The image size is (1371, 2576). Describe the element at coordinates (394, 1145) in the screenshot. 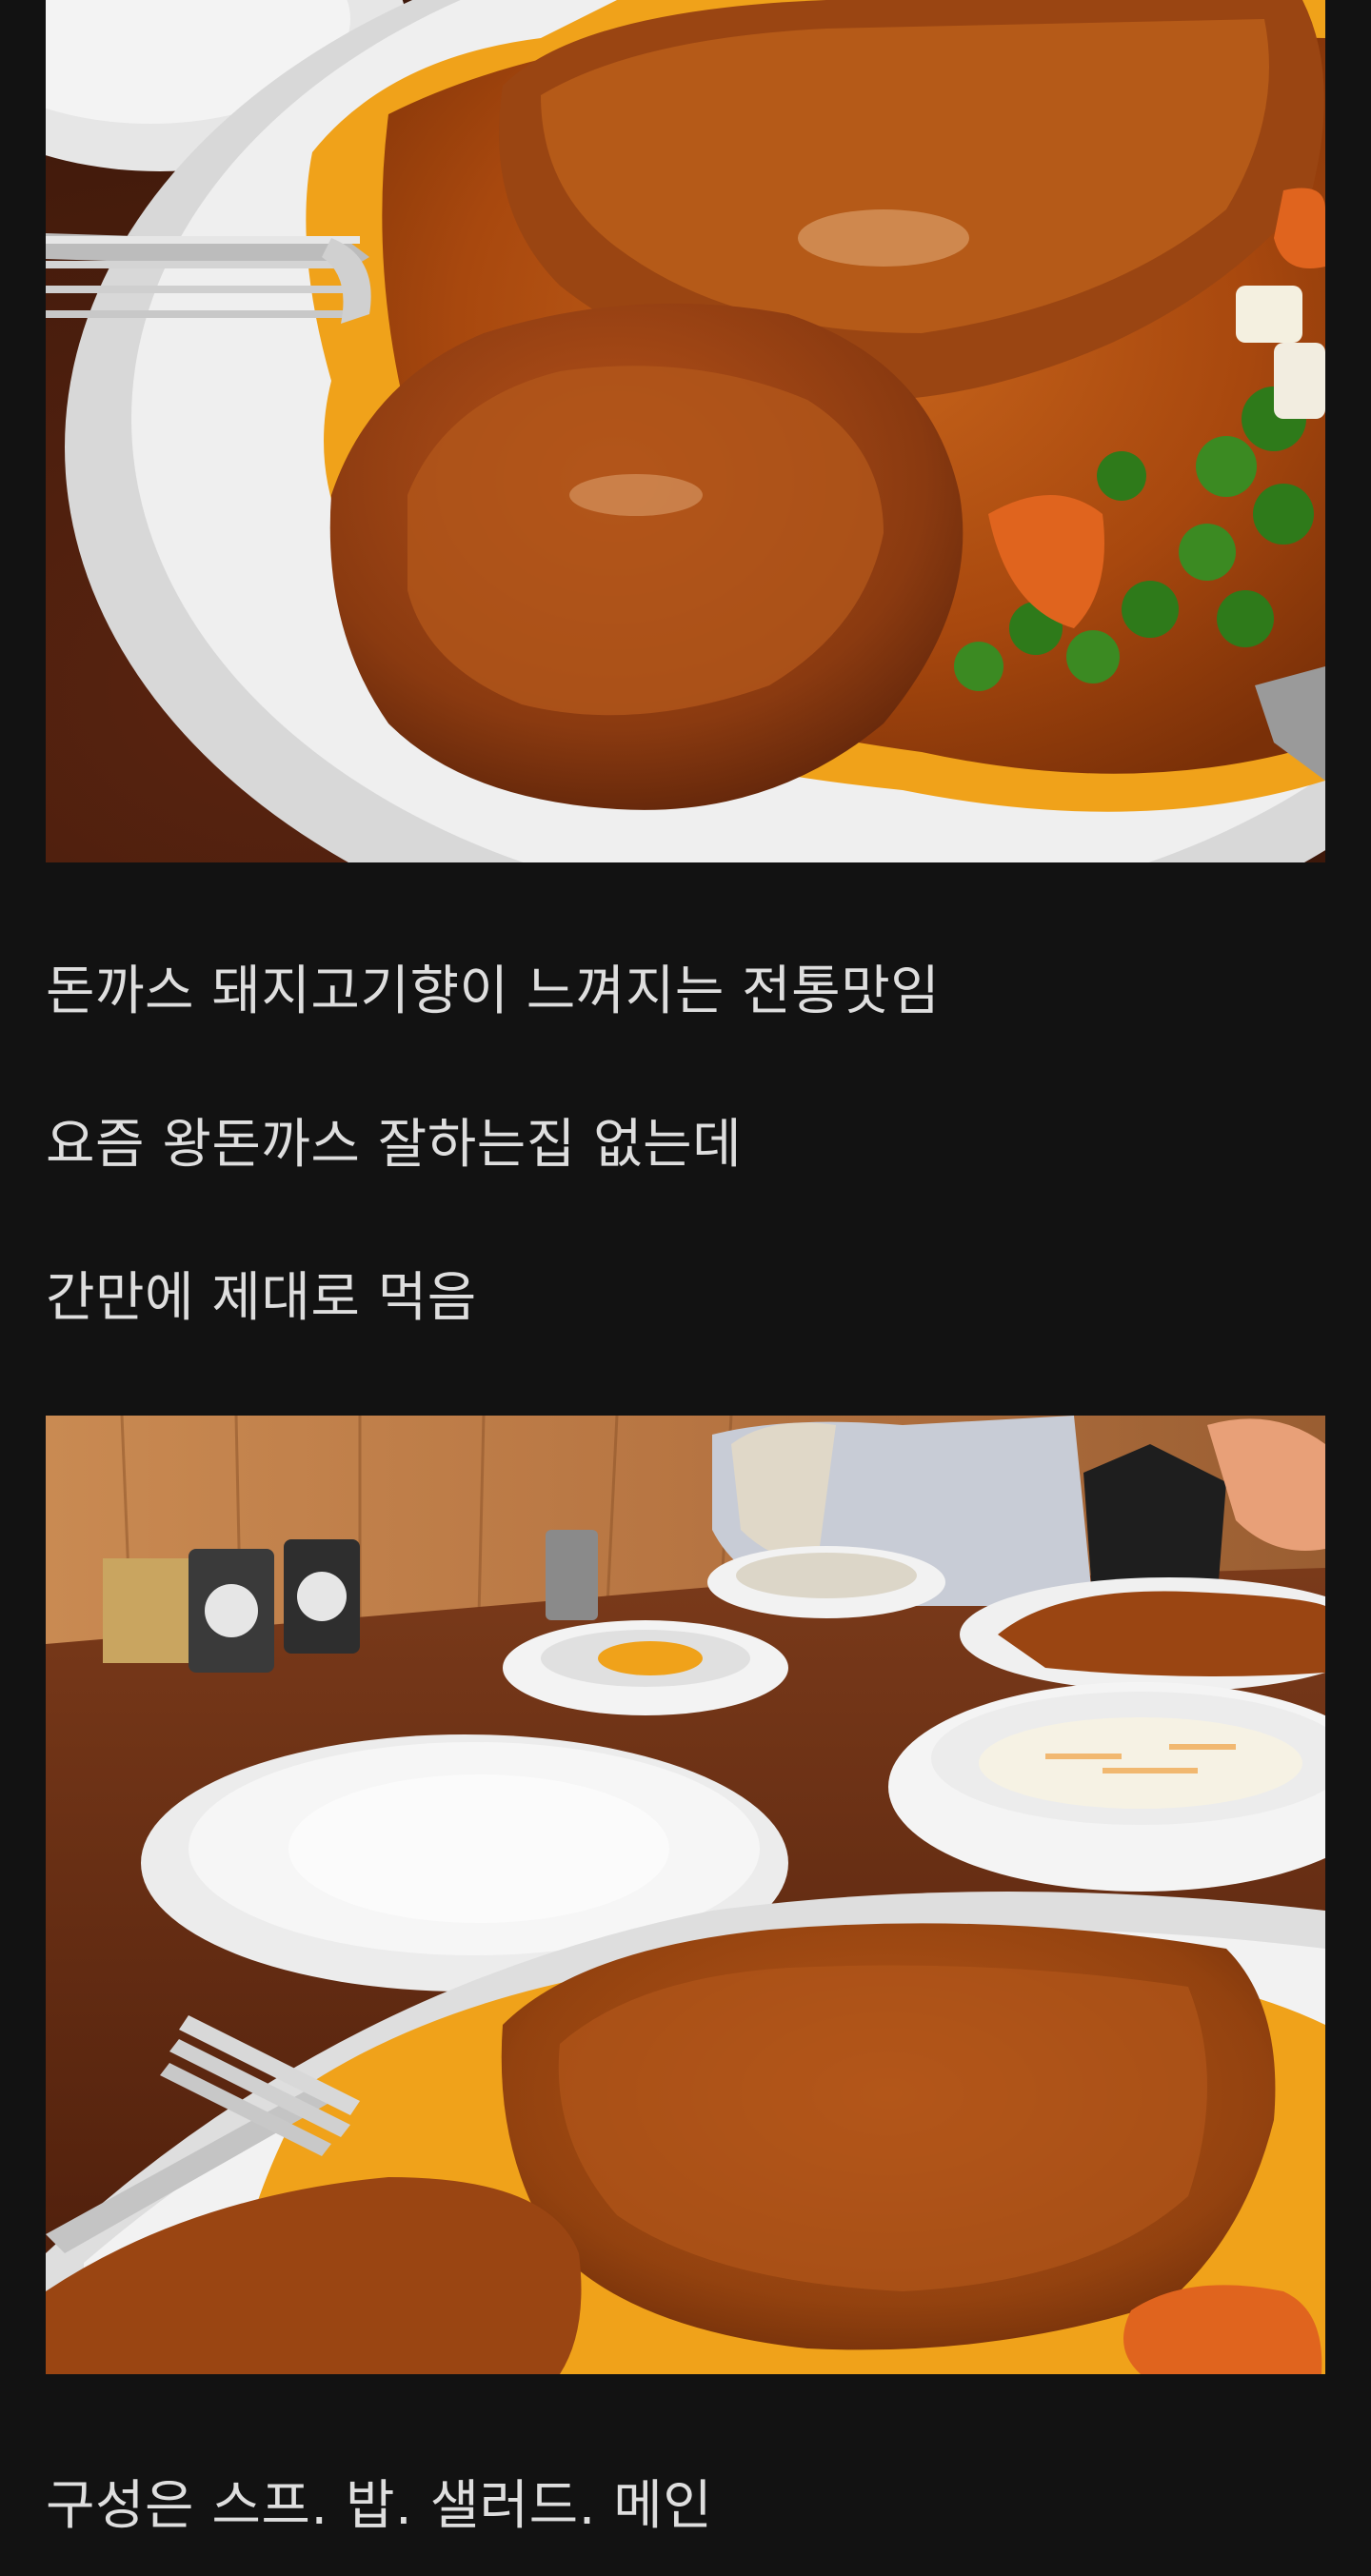

I see `post-paragraph: 요즘 왕돈까스 잘하는집 없는데` at that location.